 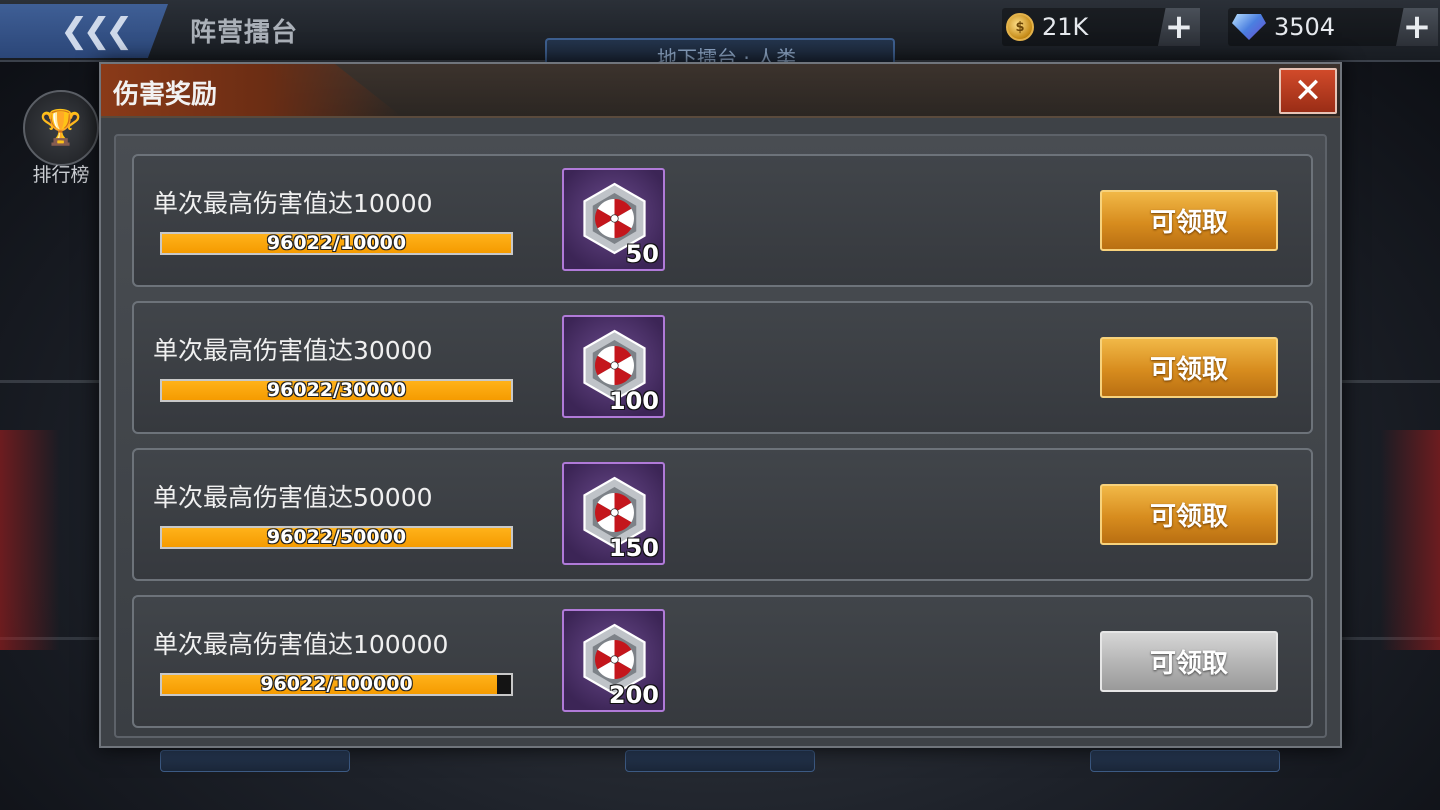 I want to click on progress-text: 96022/10000, so click(x=336, y=243).